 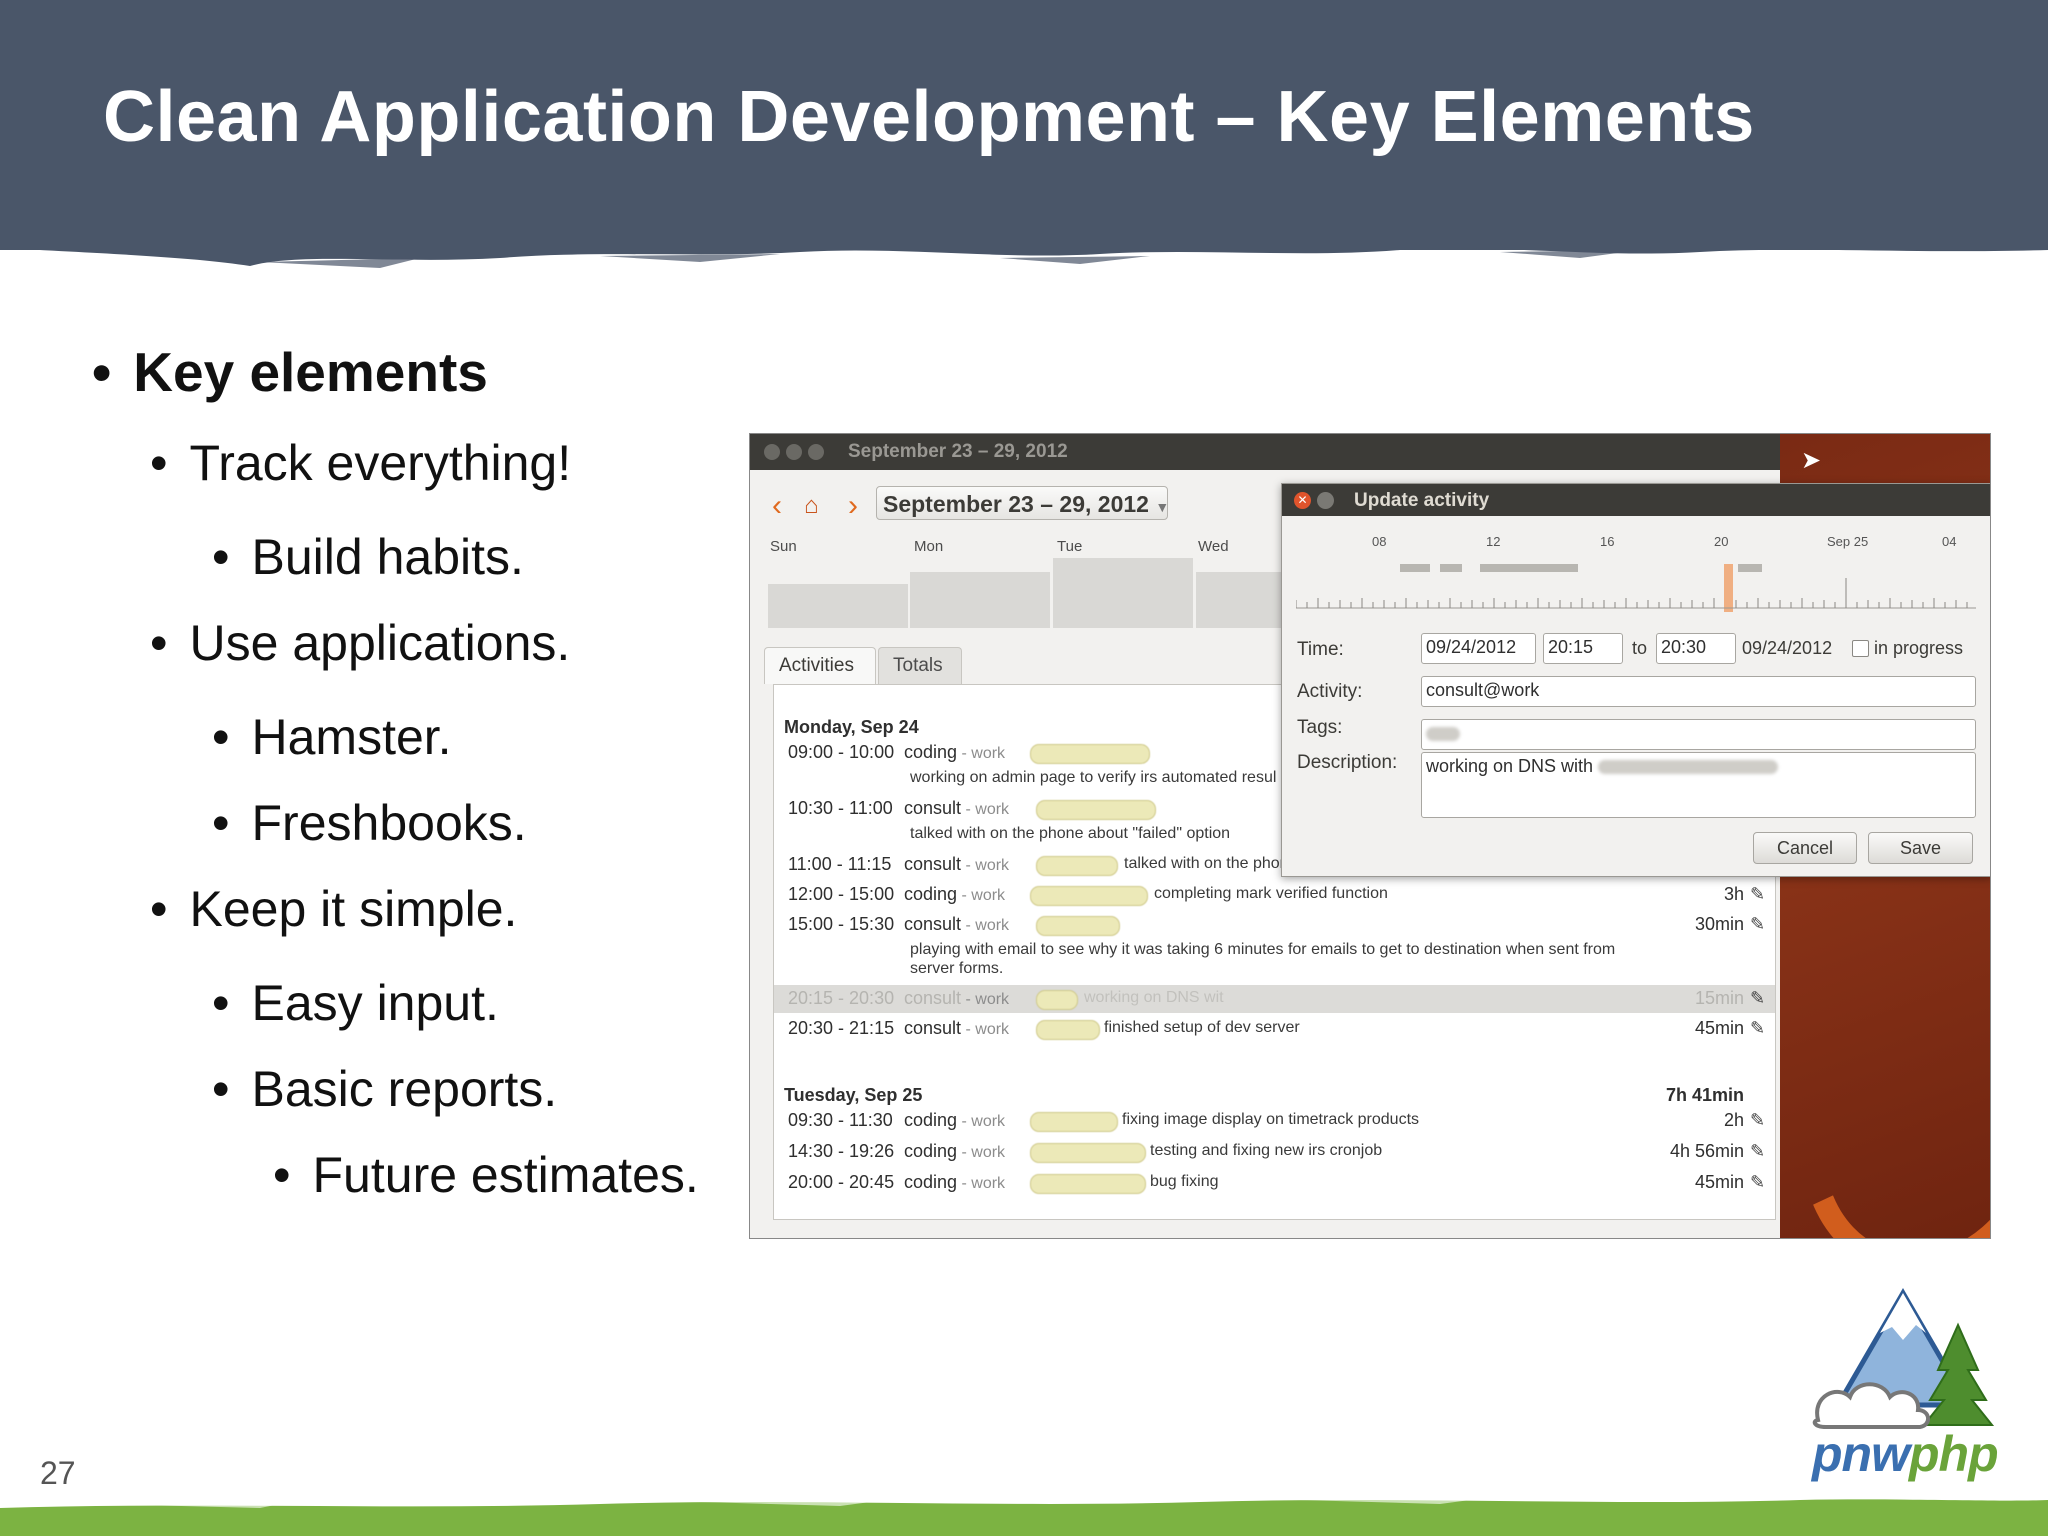 I want to click on date-range-dropdown: September 23 – 29, 2012 ▼, so click(x=1022, y=503).